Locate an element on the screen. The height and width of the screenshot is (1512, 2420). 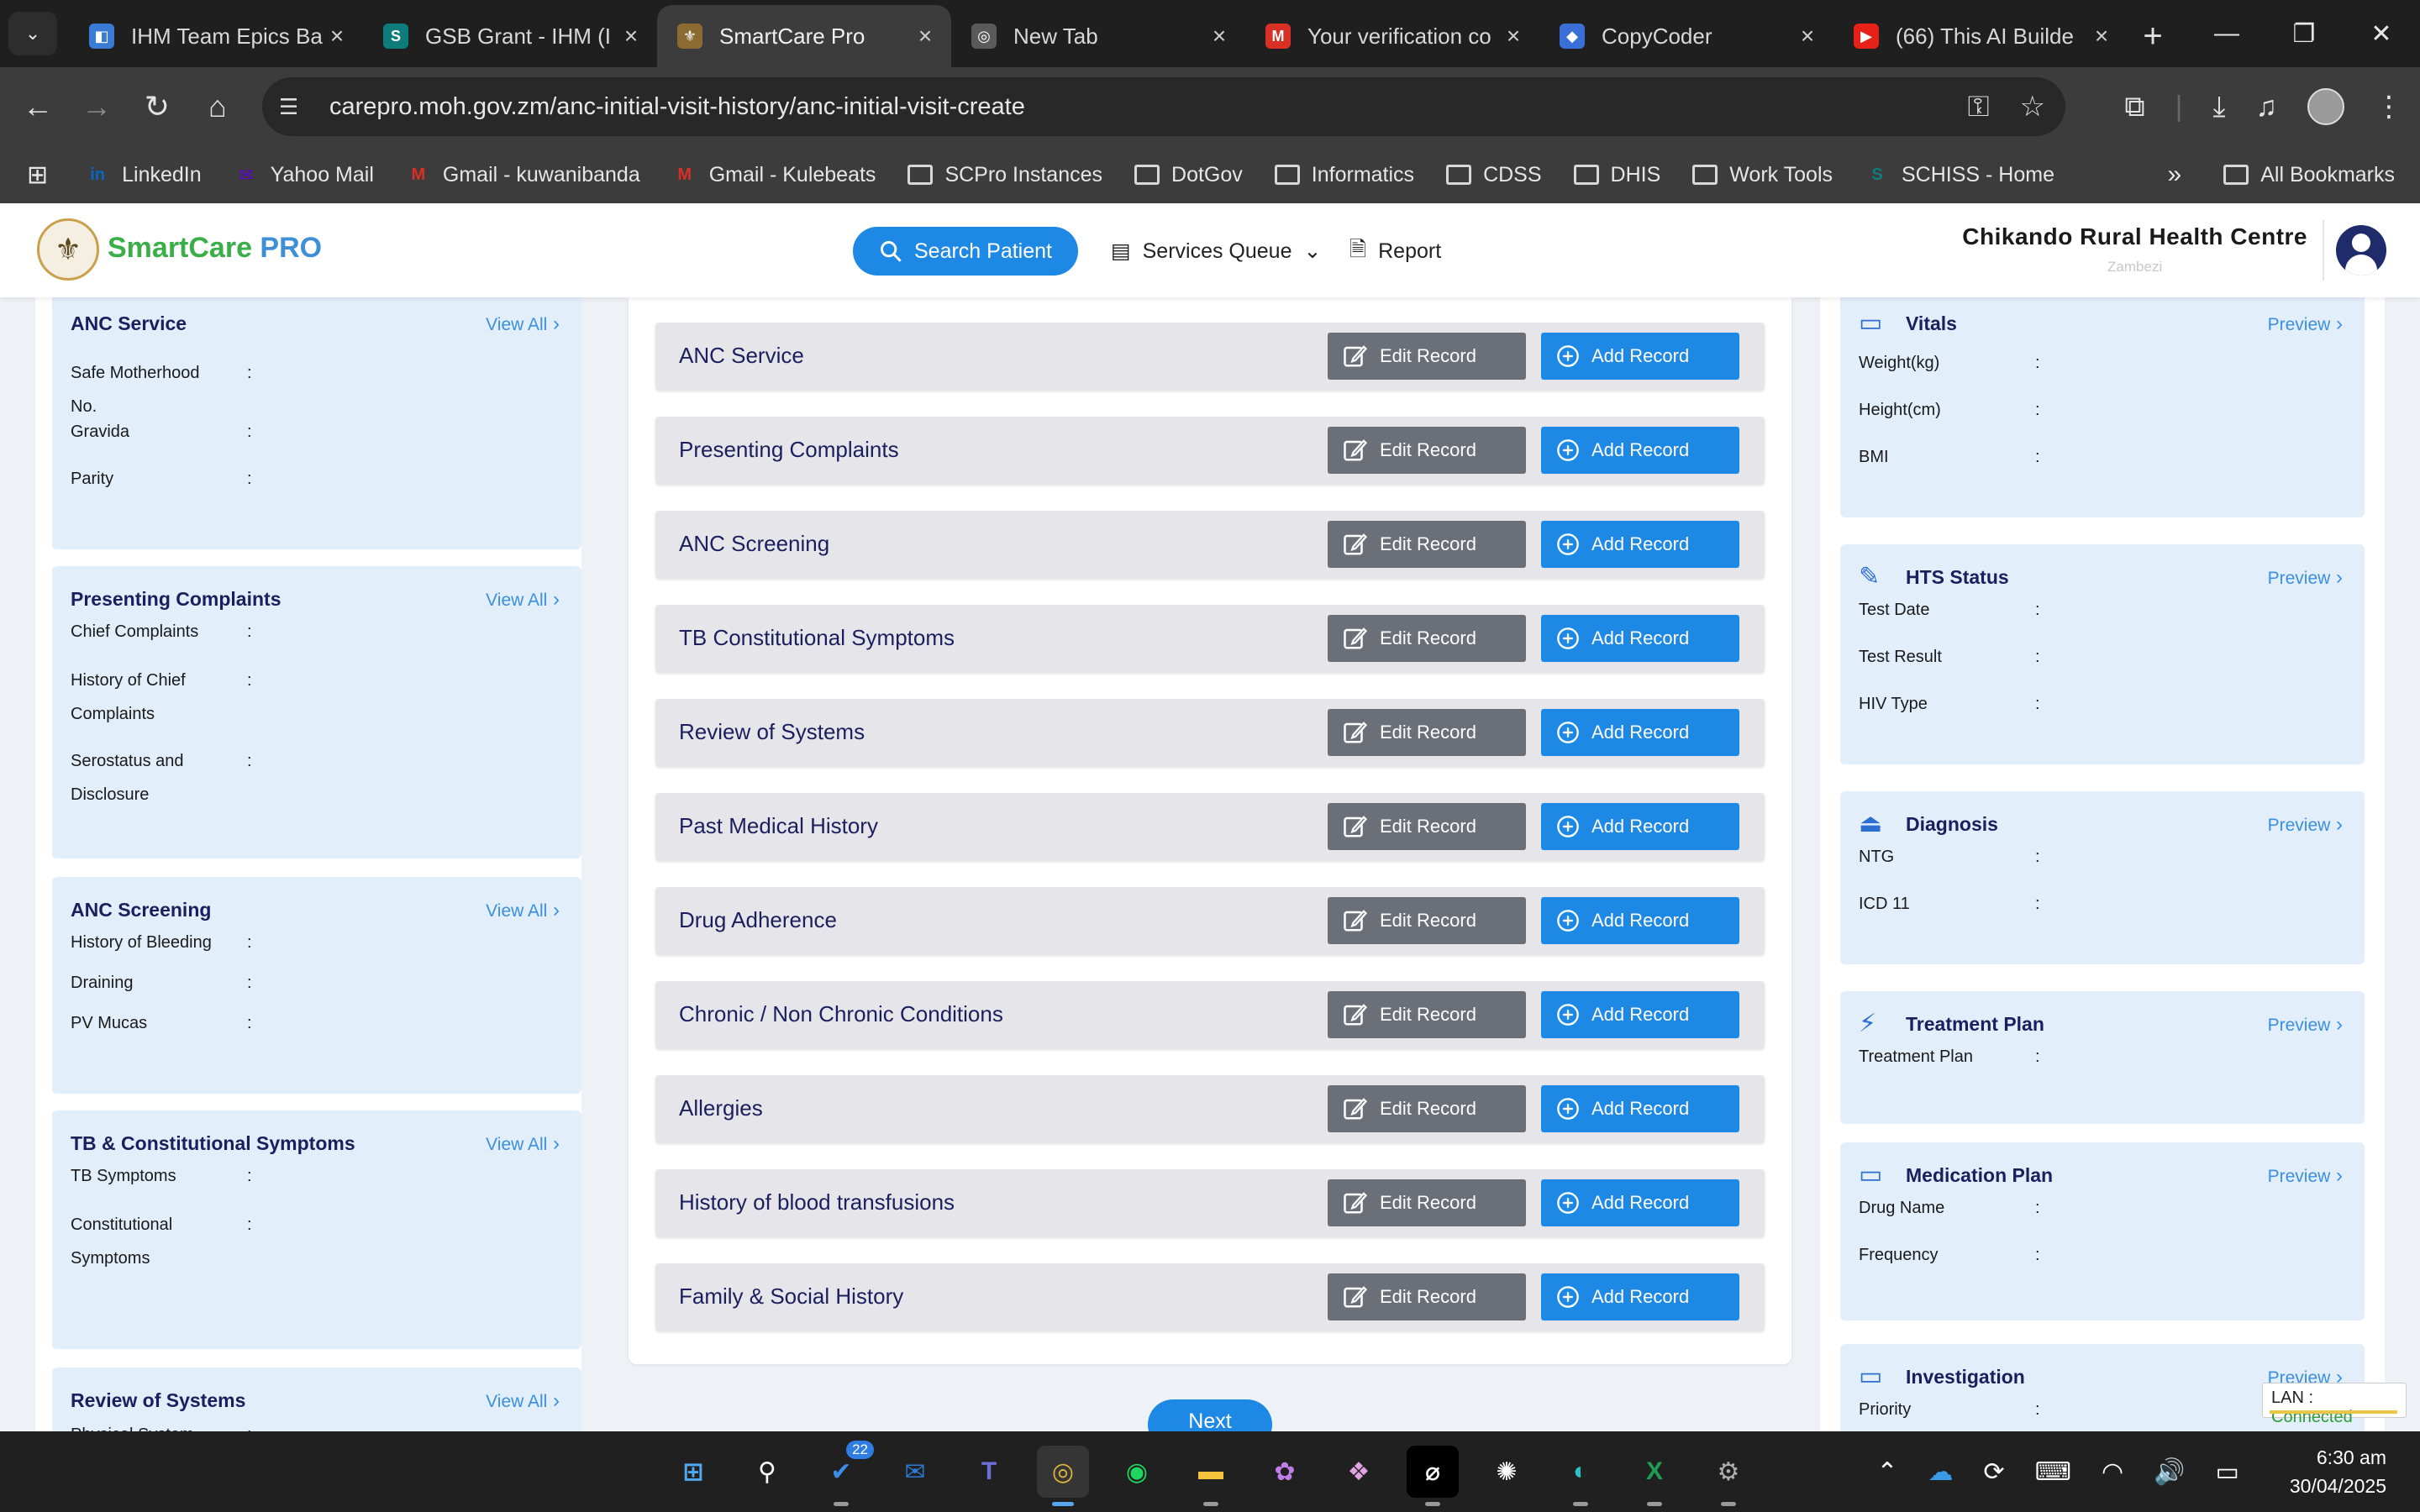
chrome-icon: ◎ is located at coordinates (1063, 1476).